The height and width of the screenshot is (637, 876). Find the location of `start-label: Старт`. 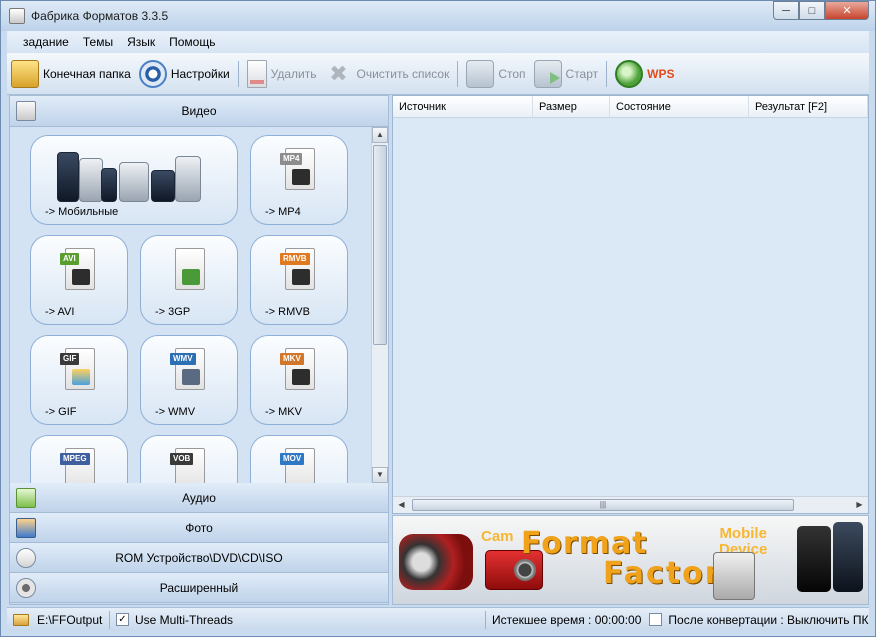

start-label: Старт is located at coordinates (582, 73).